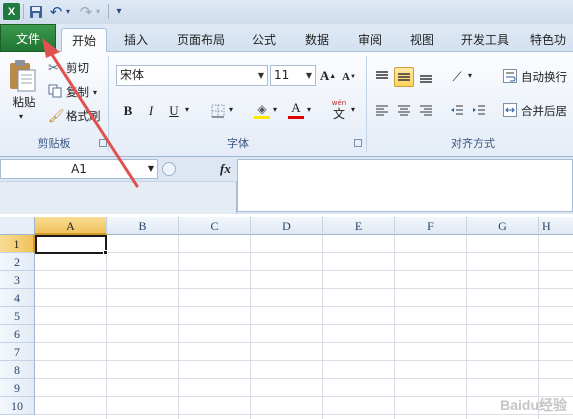 The image size is (573, 419). Describe the element at coordinates (293, 75) in the screenshot. I see `font-size-combo: 11 ▼` at that location.